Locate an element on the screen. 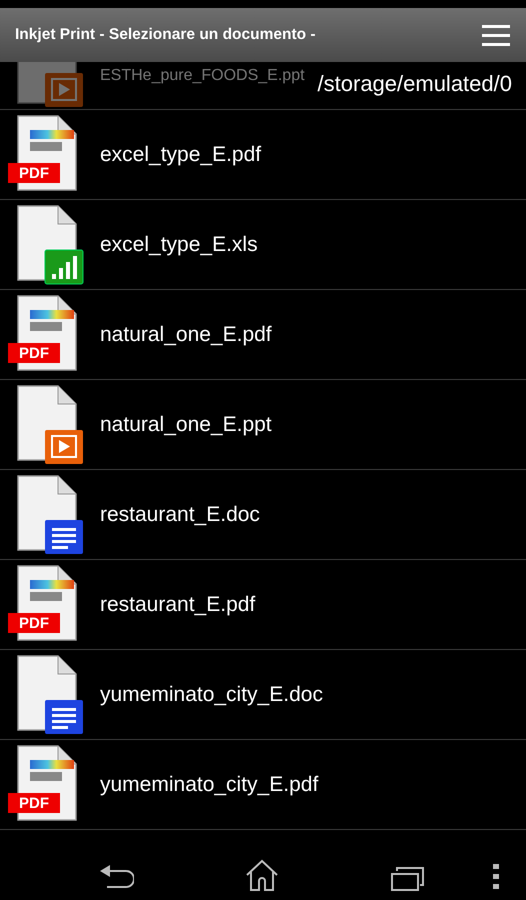 This screenshot has height=900, width=526. overflow-menu-button is located at coordinates (497, 877).